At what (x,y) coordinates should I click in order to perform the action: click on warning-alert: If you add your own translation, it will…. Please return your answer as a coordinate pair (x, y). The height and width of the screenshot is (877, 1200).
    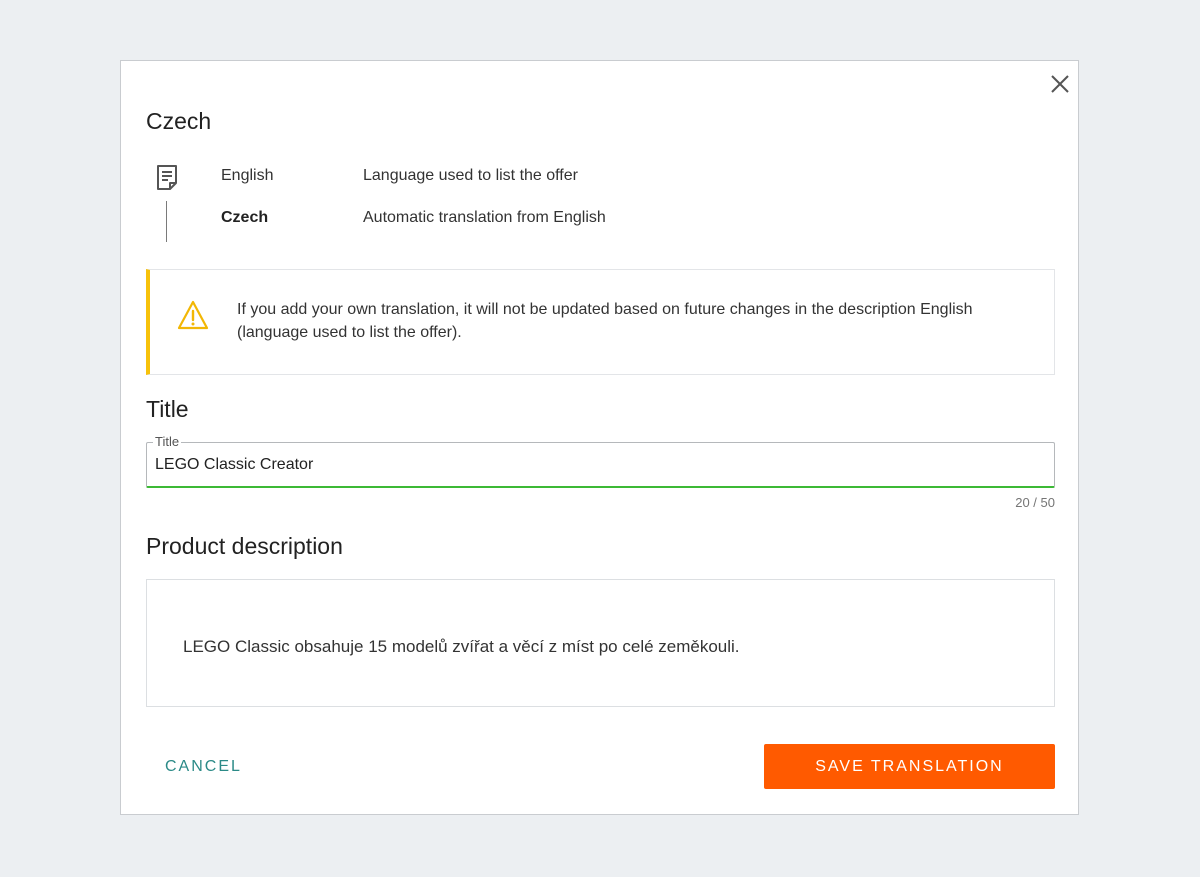
    Looking at the image, I should click on (600, 322).